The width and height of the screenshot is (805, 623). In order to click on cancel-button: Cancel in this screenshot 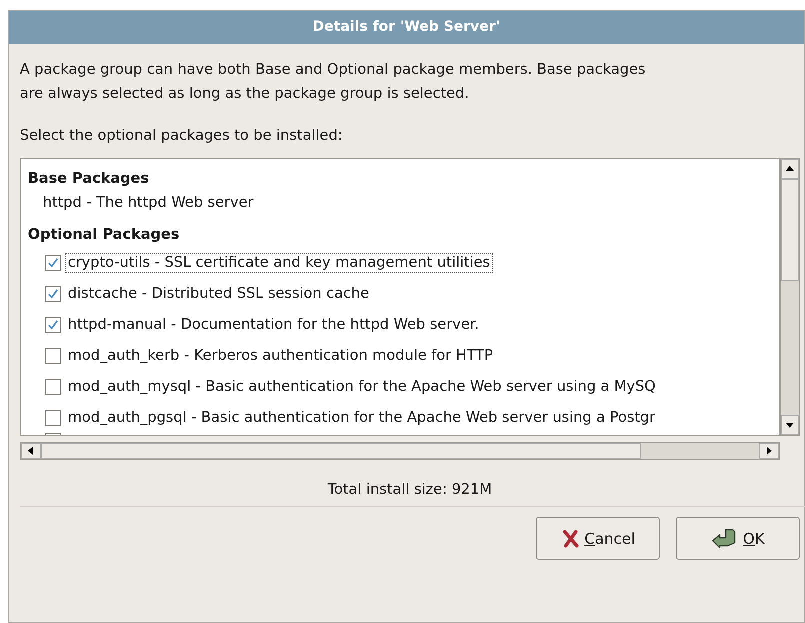, I will do `click(598, 538)`.